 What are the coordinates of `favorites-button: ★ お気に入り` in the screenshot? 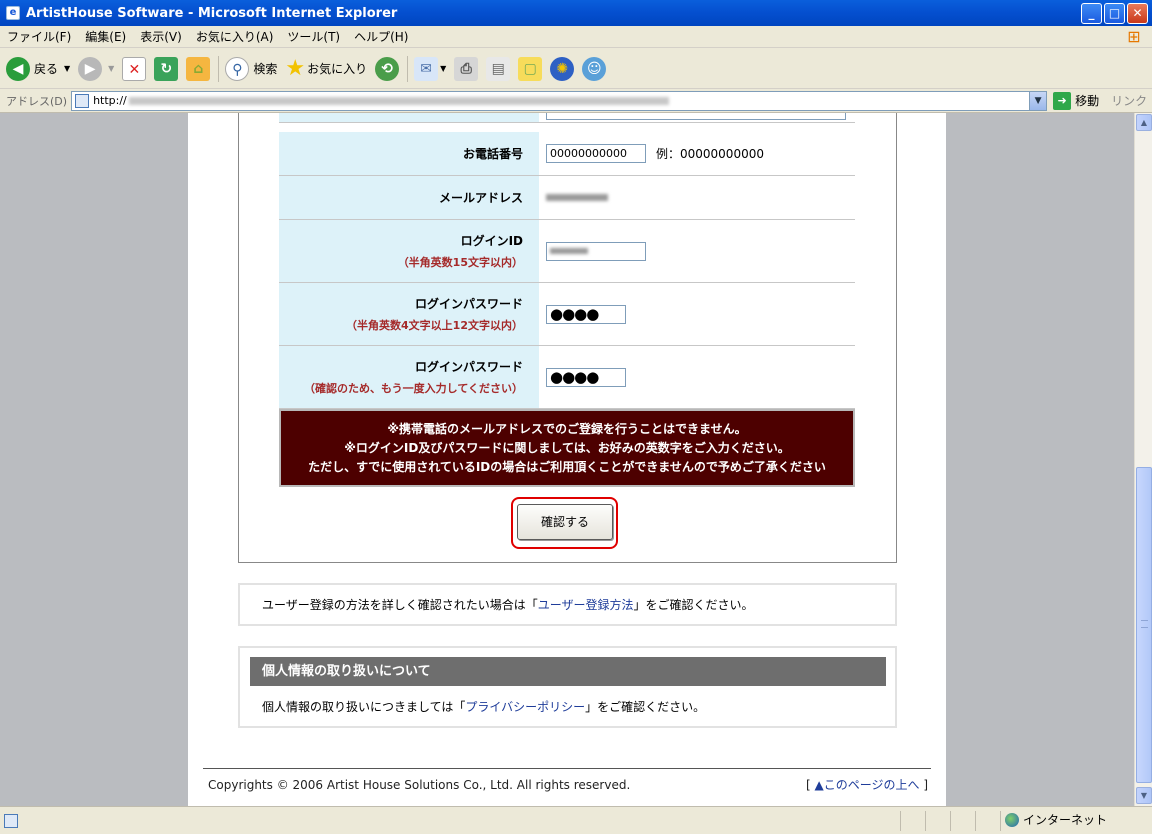 It's located at (326, 68).